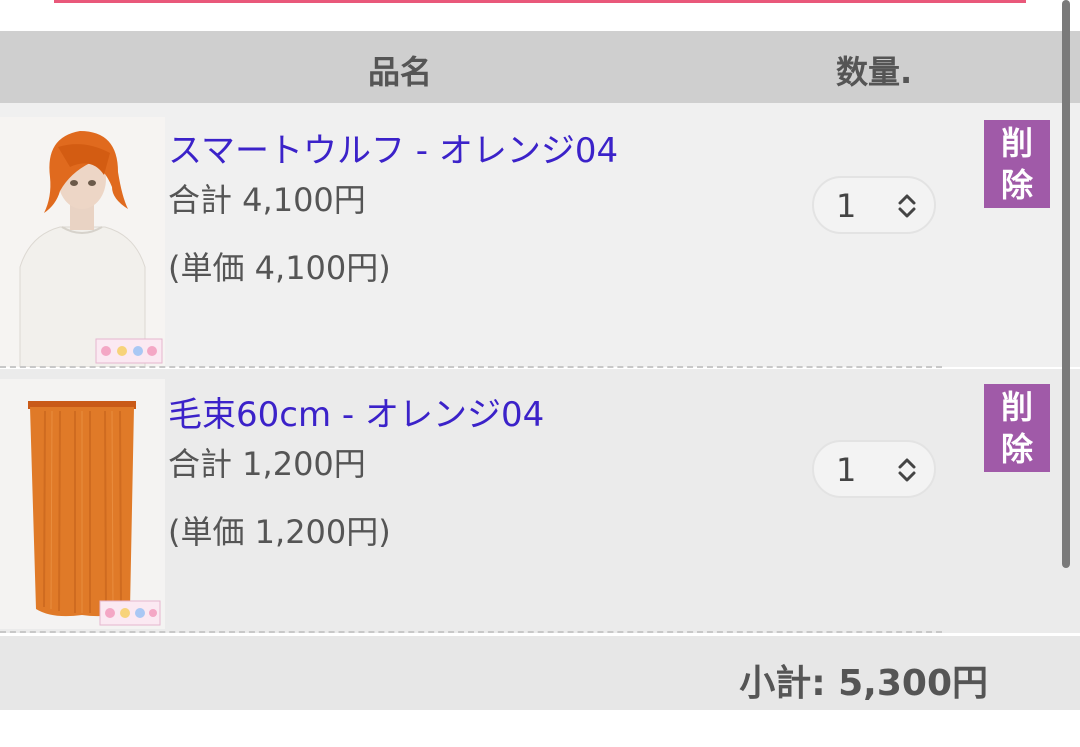  Describe the element at coordinates (279, 268) in the screenshot. I see `item-unit-price: (単価 4,100円)` at that location.